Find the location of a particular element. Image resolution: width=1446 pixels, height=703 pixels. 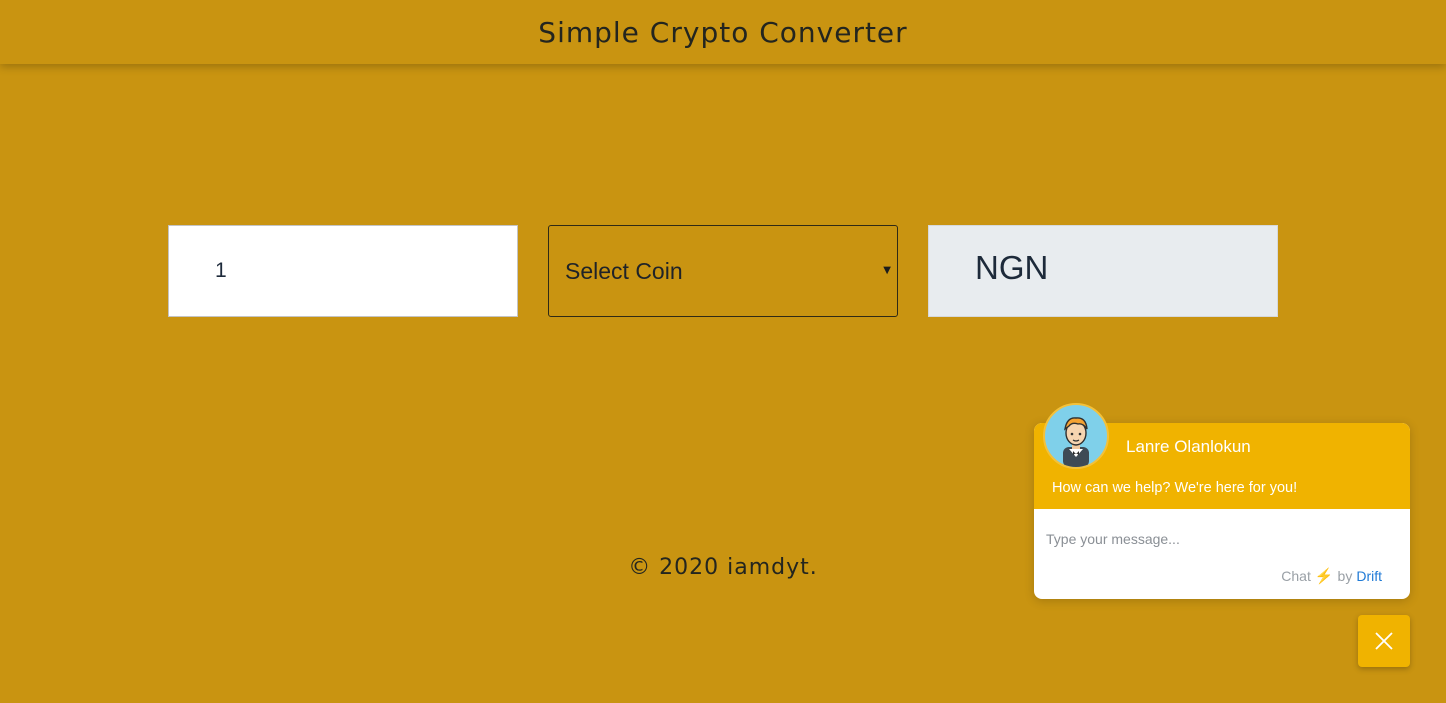

page-title: Simple Crypto Converter is located at coordinates (723, 32).